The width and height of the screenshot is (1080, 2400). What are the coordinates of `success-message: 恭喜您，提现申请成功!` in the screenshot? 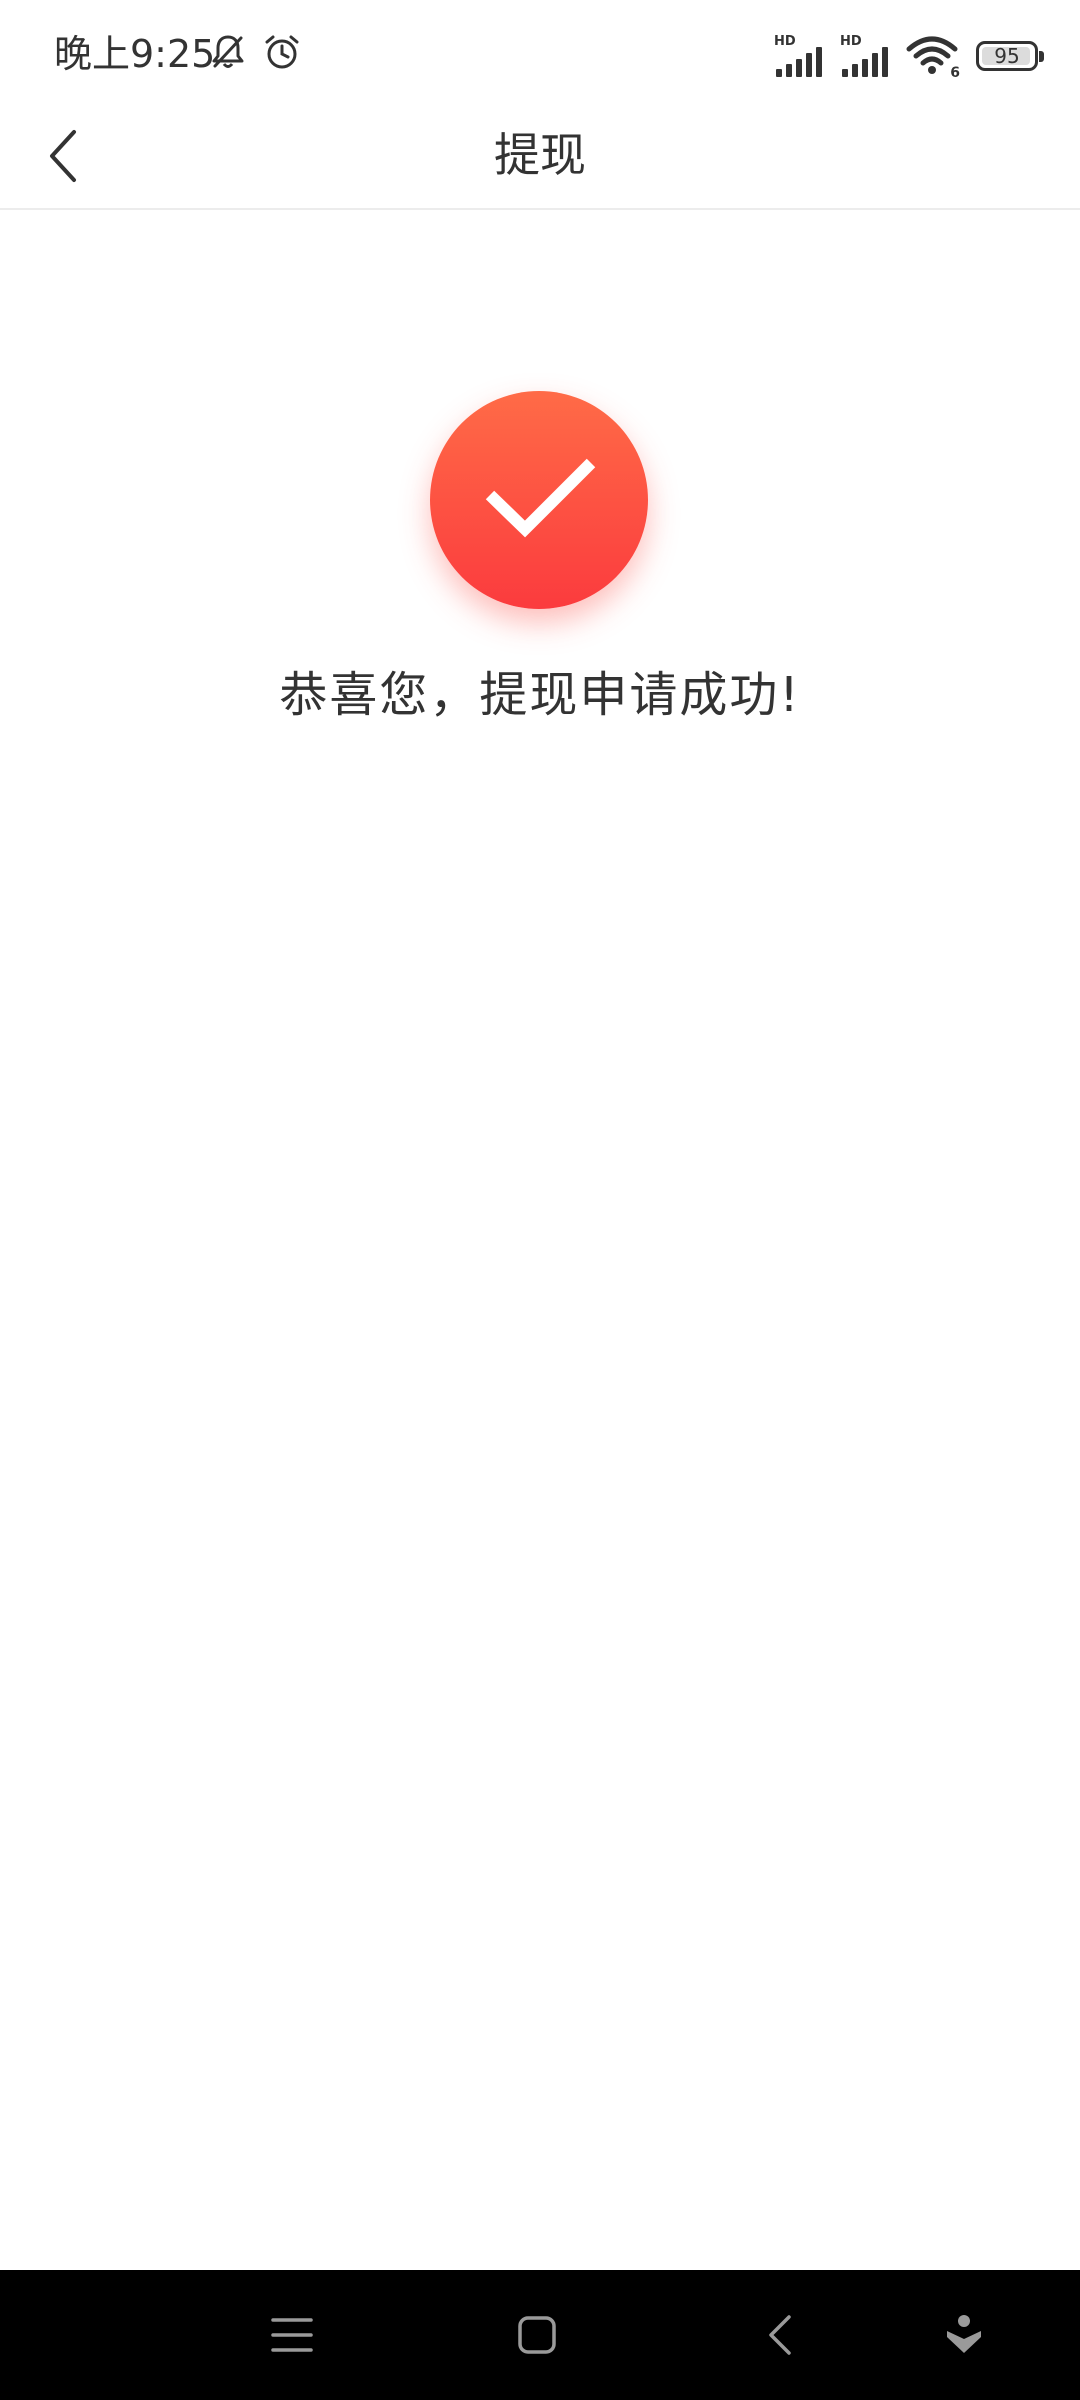 It's located at (540, 695).